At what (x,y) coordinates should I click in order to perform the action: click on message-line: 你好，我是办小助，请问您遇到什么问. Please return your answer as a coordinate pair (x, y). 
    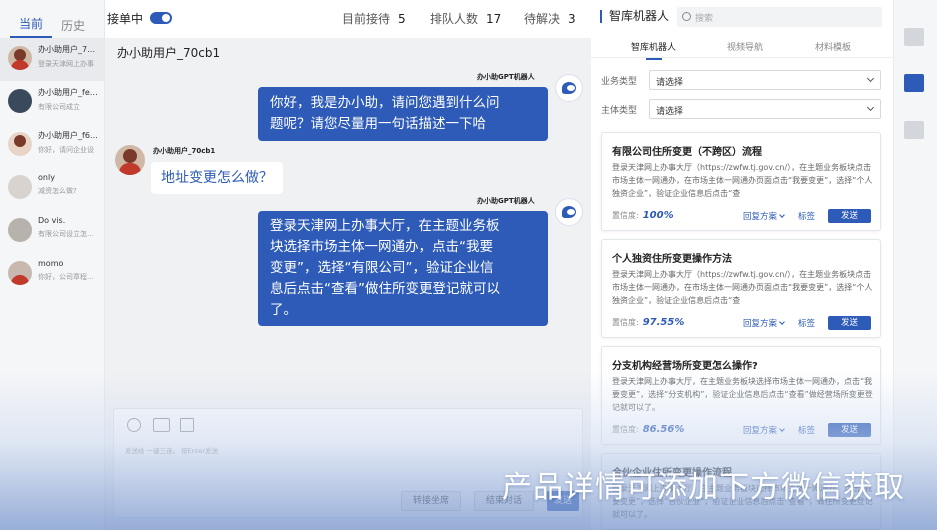
    Looking at the image, I should click on (385, 103).